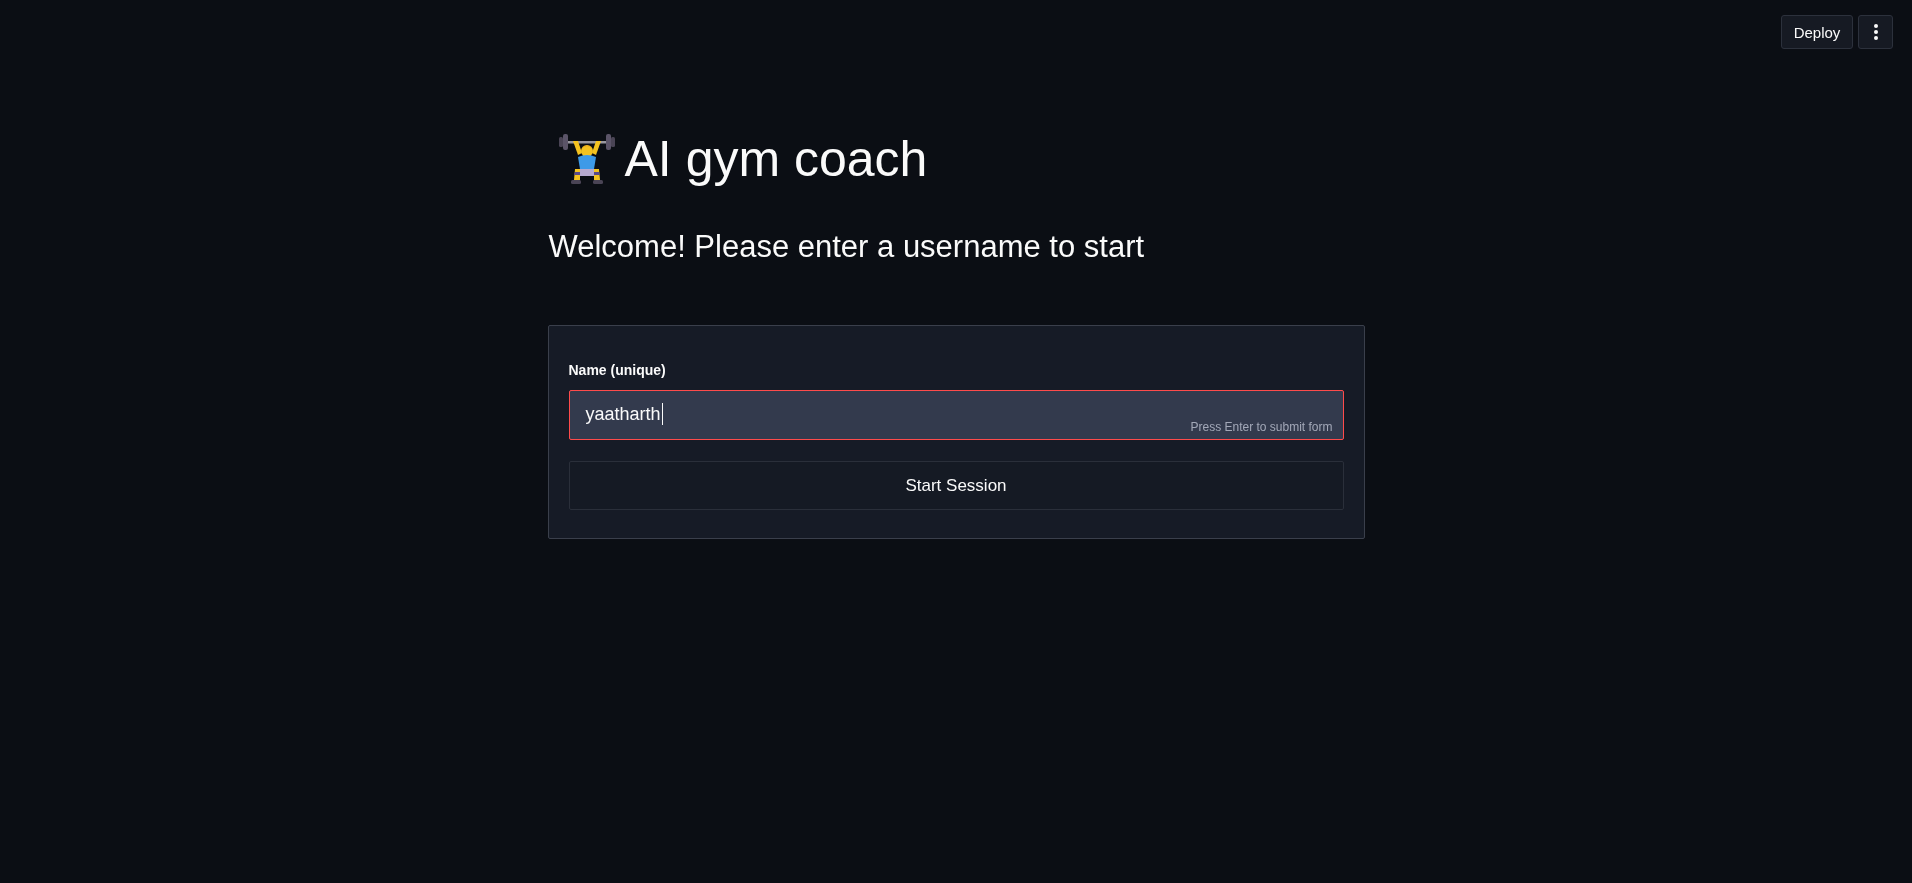  What do you see at coordinates (847, 247) in the screenshot?
I see `welcome-heading: Welcome! Please enter a username to start` at bounding box center [847, 247].